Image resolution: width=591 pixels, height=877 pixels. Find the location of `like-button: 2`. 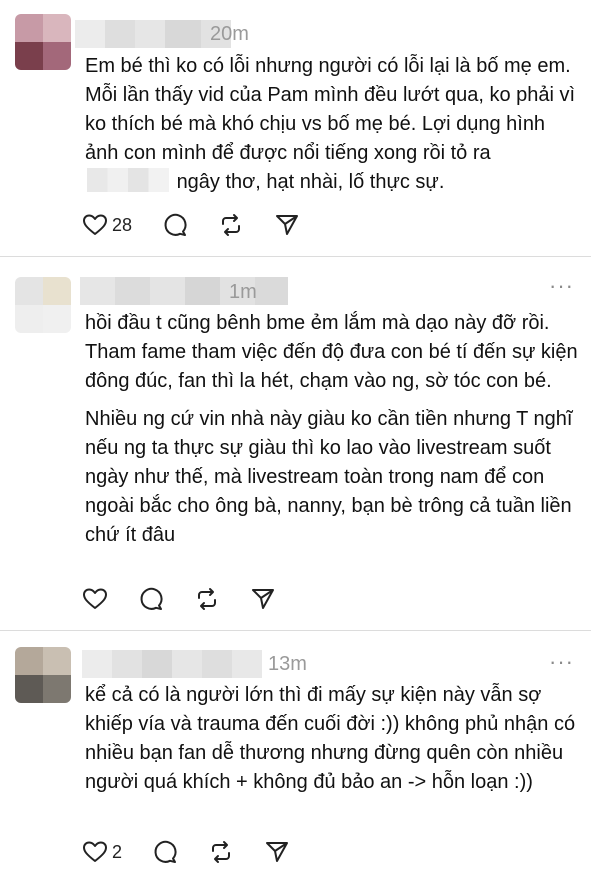

like-button: 2 is located at coordinates (102, 852).